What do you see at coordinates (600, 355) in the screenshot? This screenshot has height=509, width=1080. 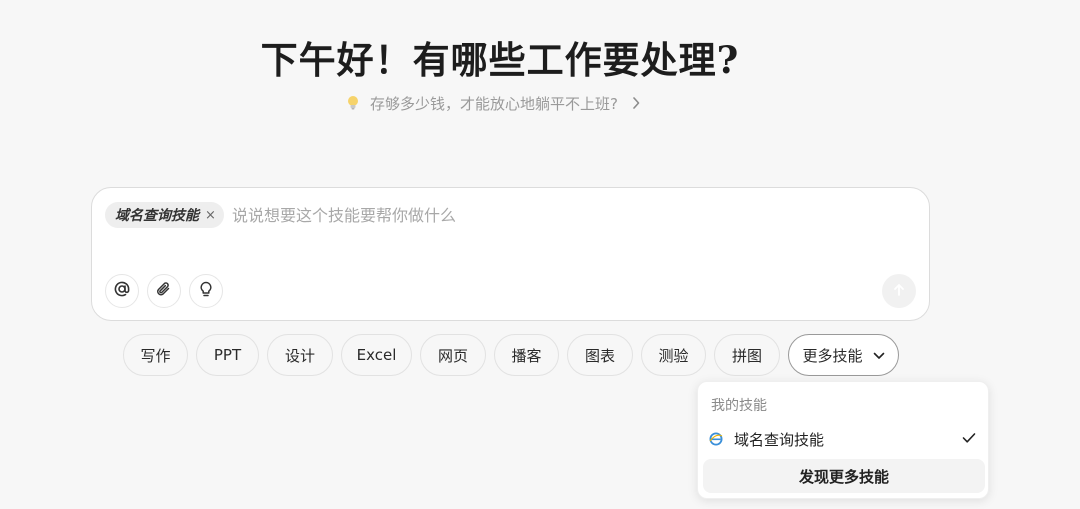 I see `chip-chart: 图表` at bounding box center [600, 355].